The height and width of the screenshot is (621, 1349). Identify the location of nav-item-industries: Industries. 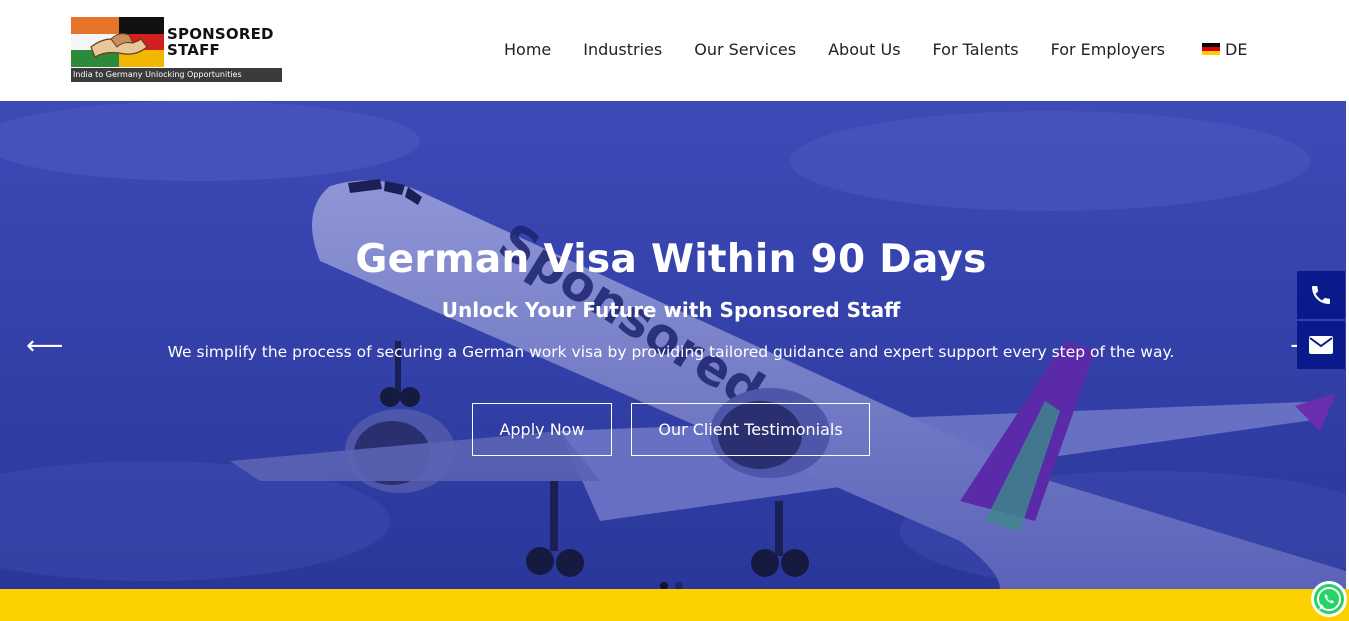
(622, 49).